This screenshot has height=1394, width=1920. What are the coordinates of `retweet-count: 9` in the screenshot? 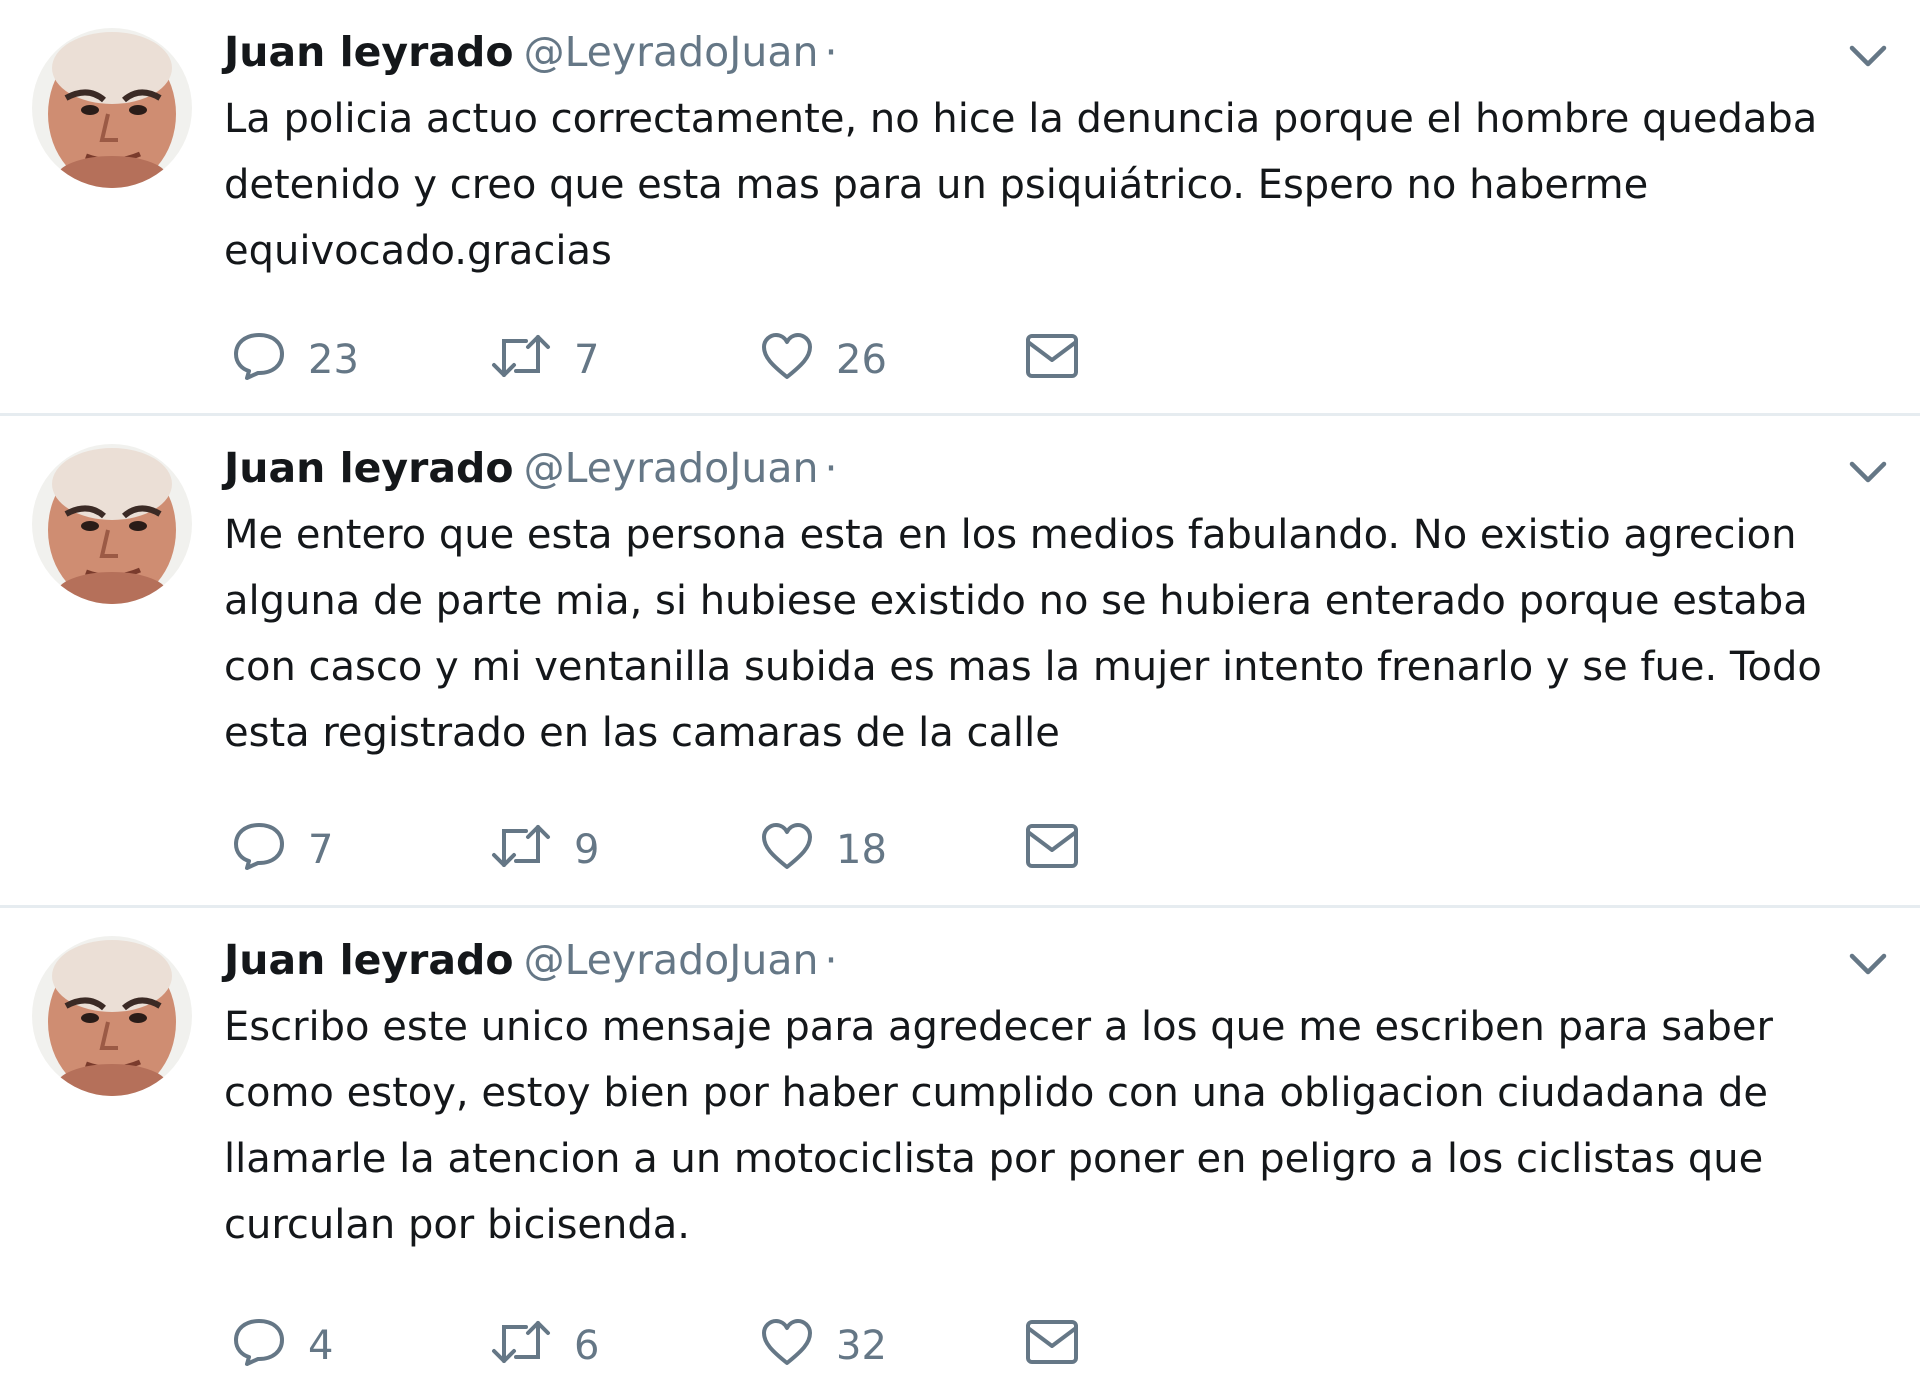 It's located at (587, 850).